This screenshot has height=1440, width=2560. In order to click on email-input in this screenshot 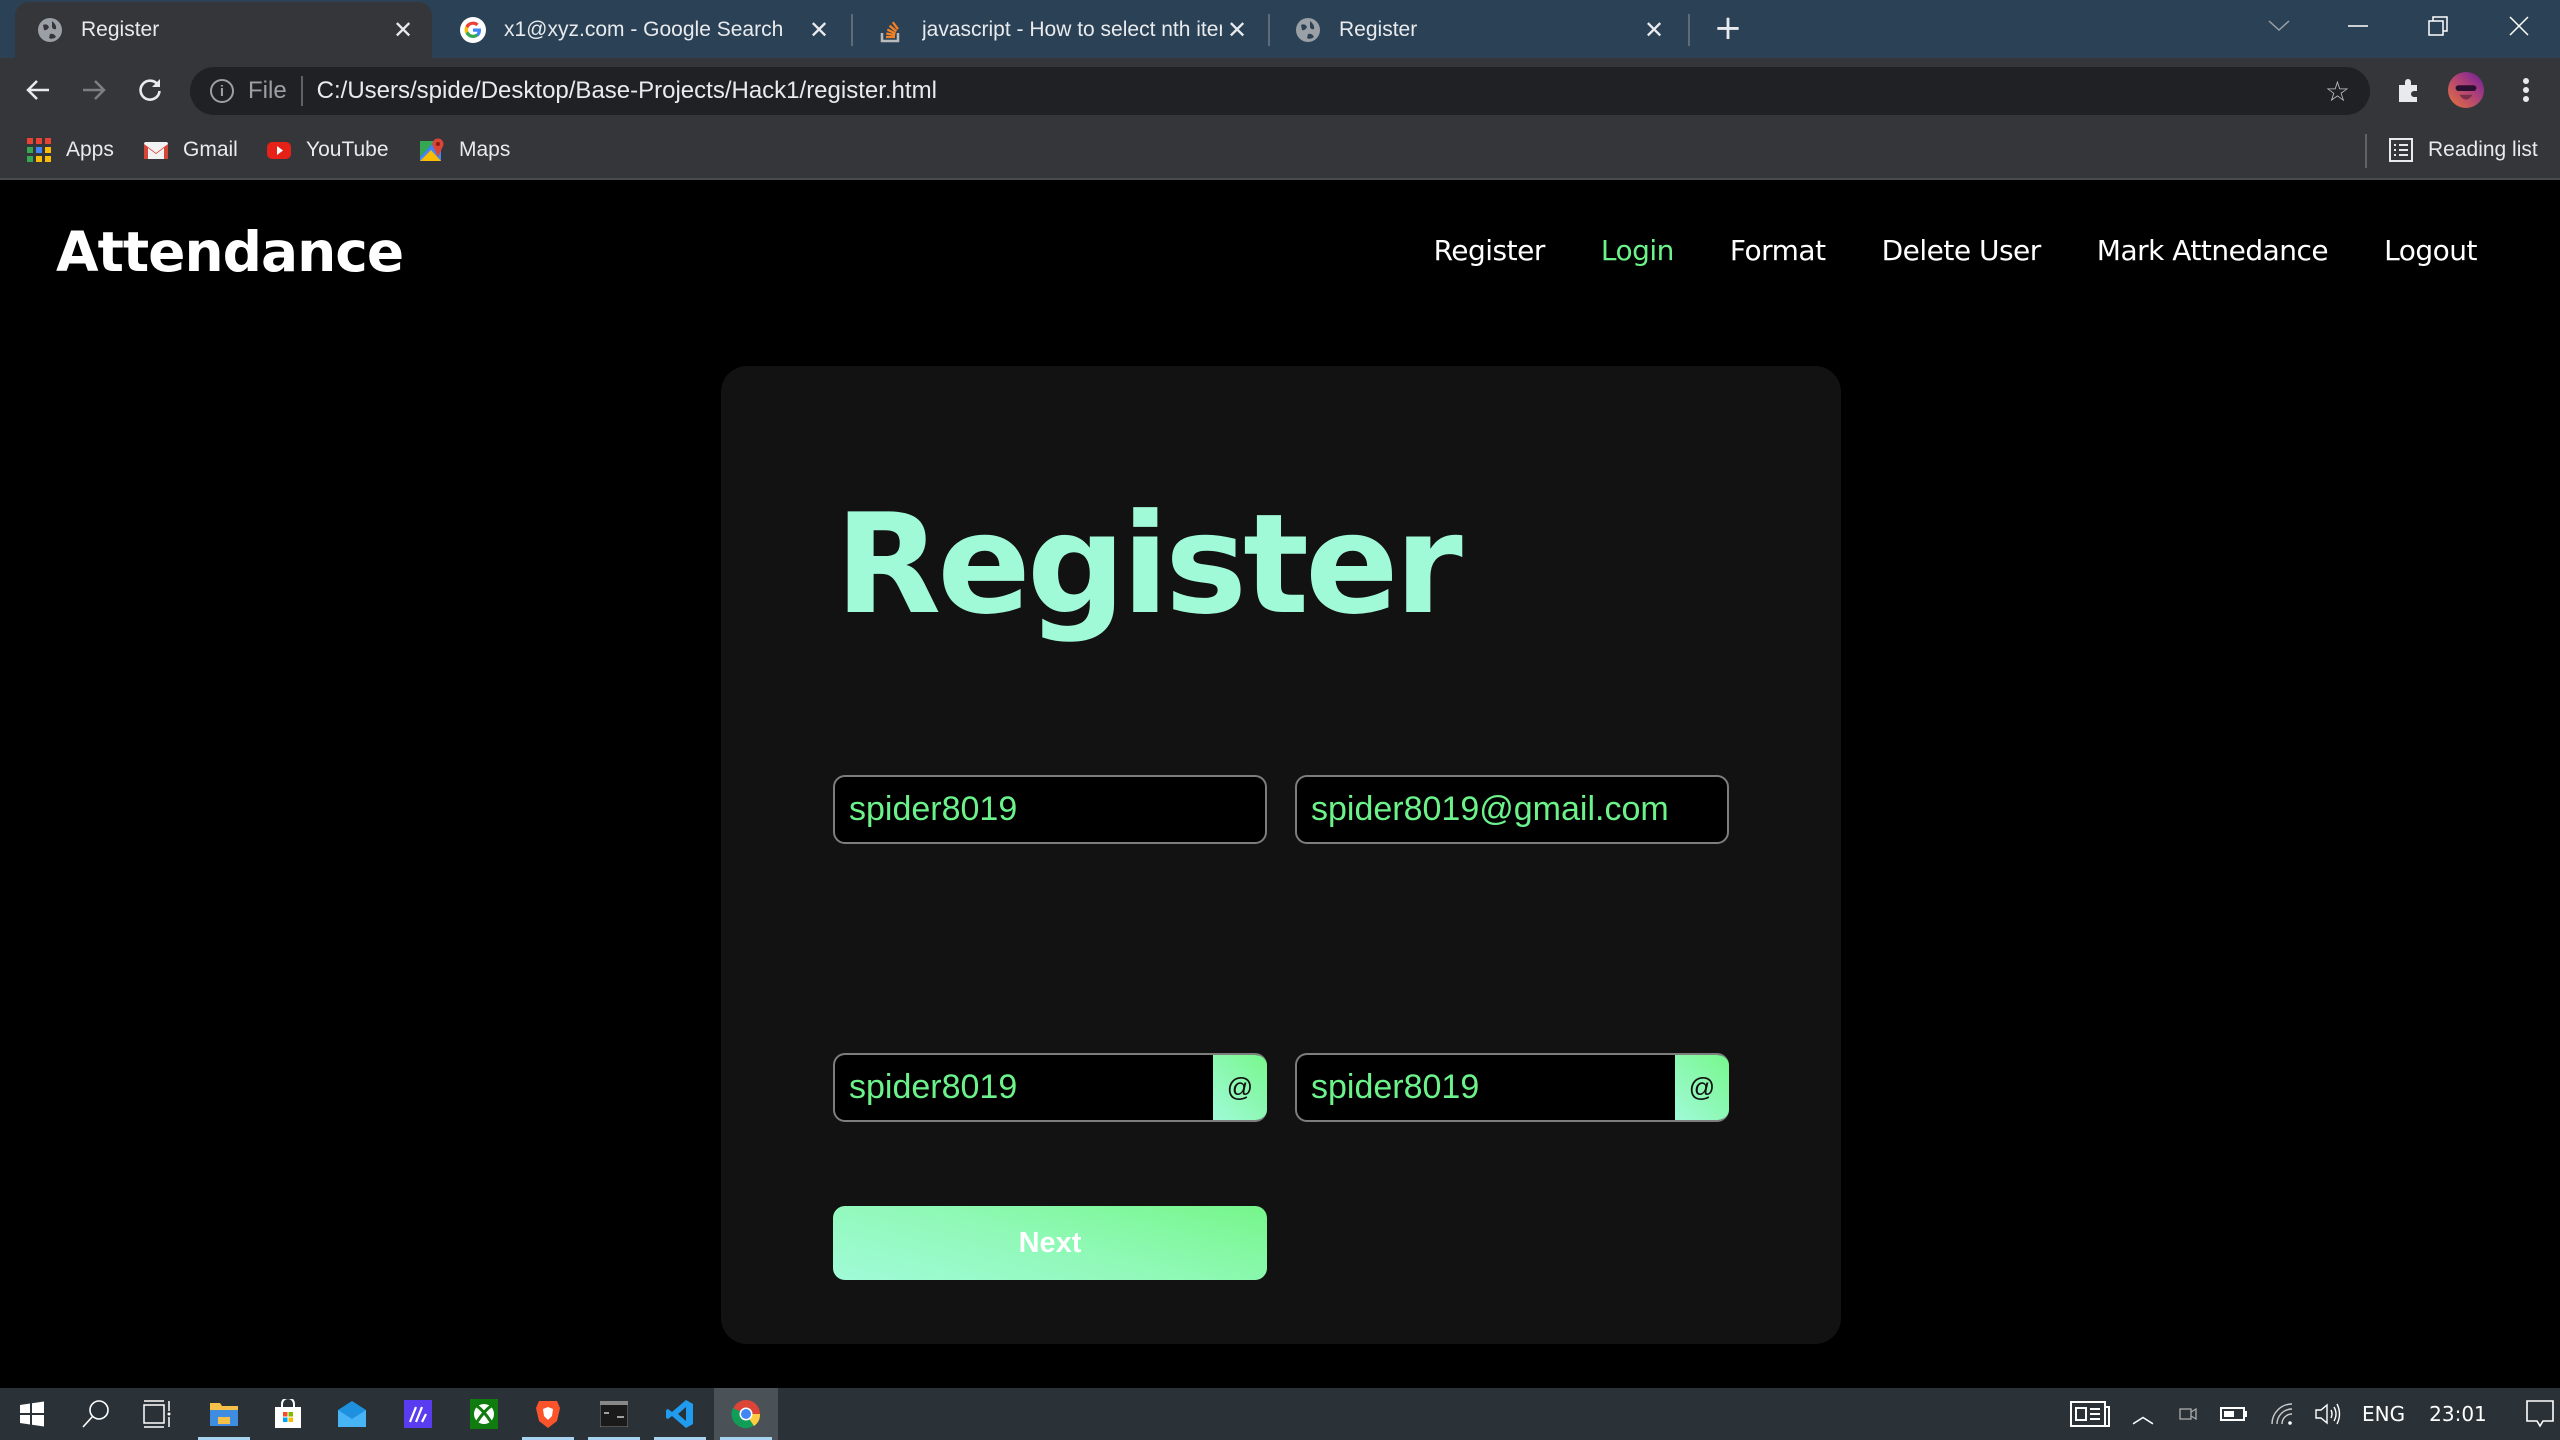, I will do `click(1512, 809)`.